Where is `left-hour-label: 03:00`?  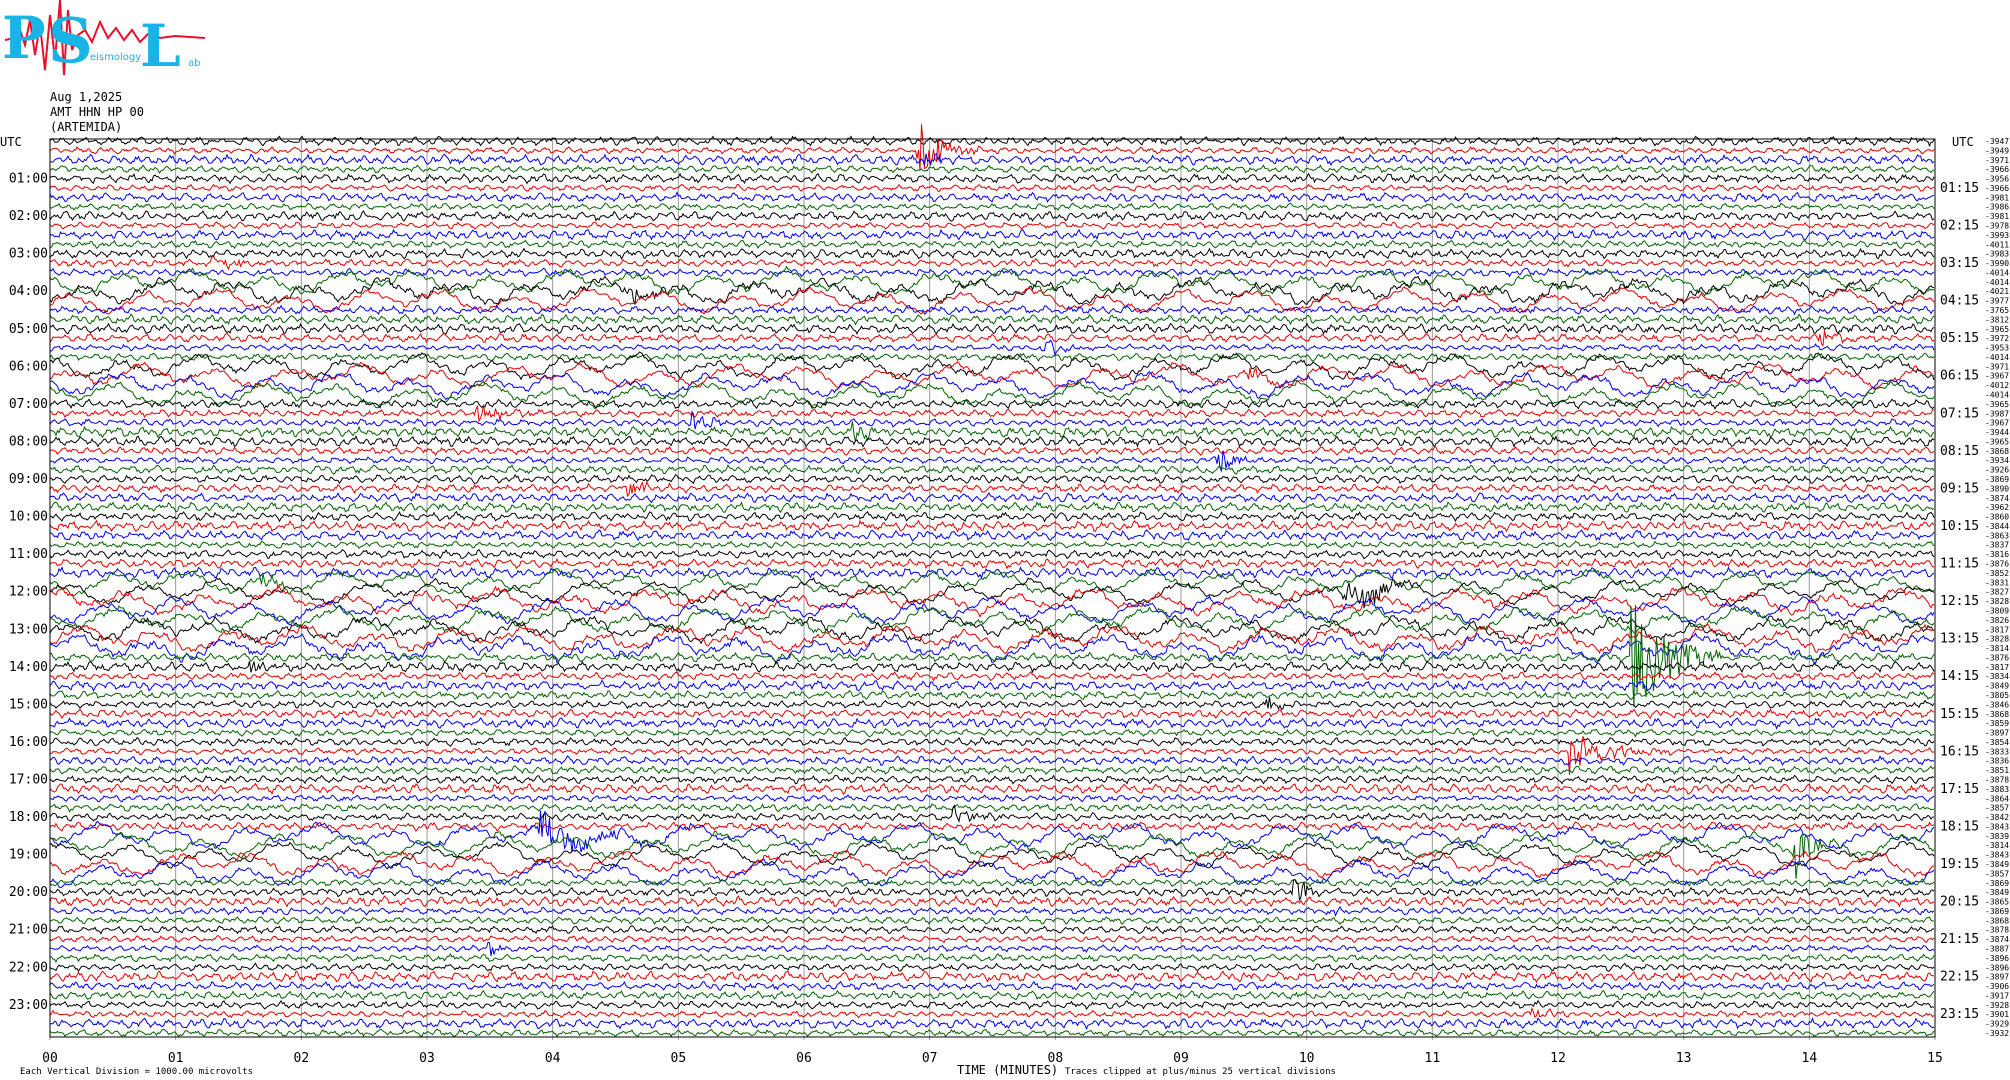 left-hour-label: 03:00 is located at coordinates (28, 254).